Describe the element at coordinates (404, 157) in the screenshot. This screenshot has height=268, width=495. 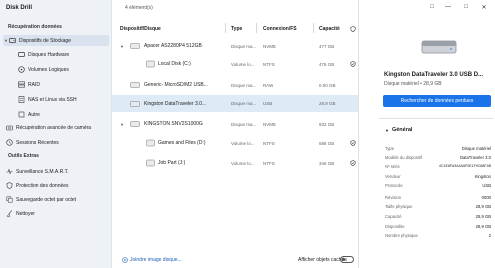
I see `property-key: Modèle du dispositif` at that location.